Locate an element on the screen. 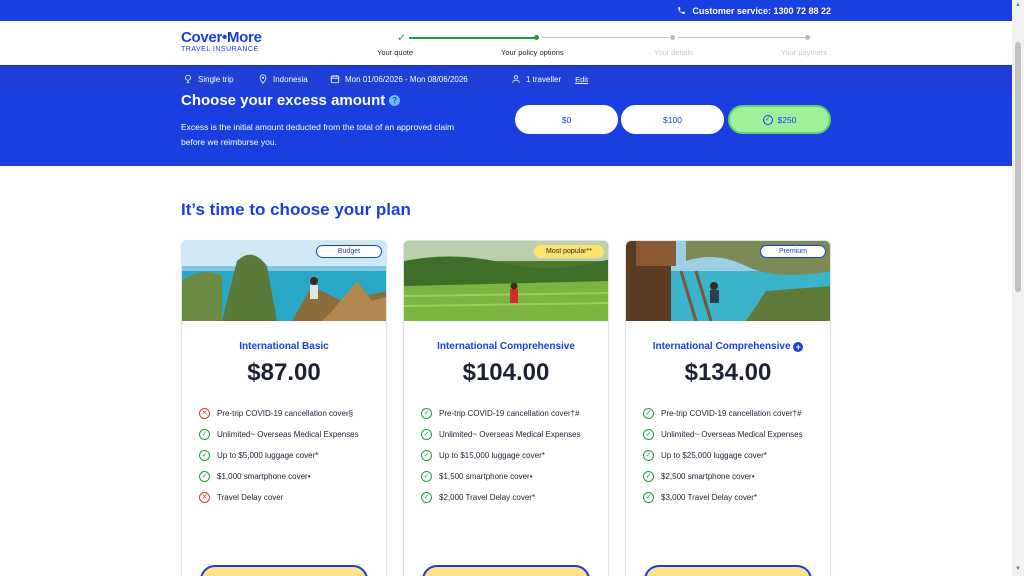 The height and width of the screenshot is (576, 1024). trip-type: Single trip is located at coordinates (208, 79).